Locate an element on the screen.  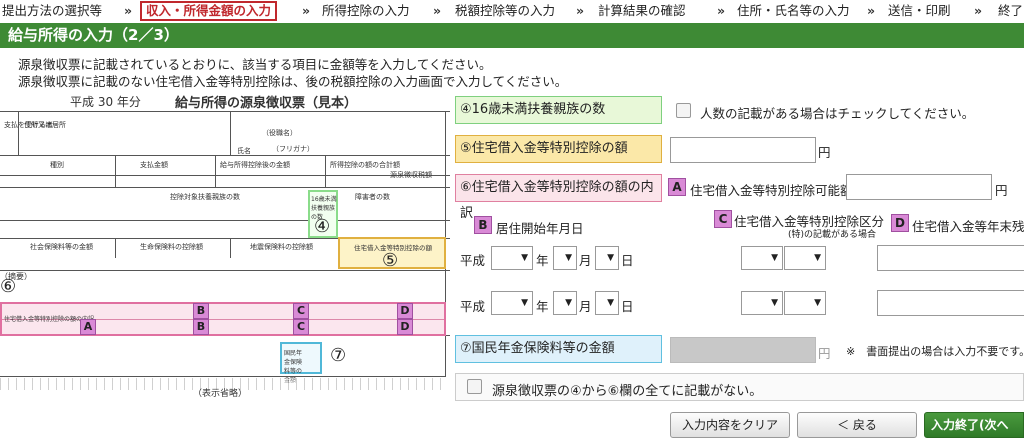
possible-deduction-unit: 円 is located at coordinates (1001, 190).